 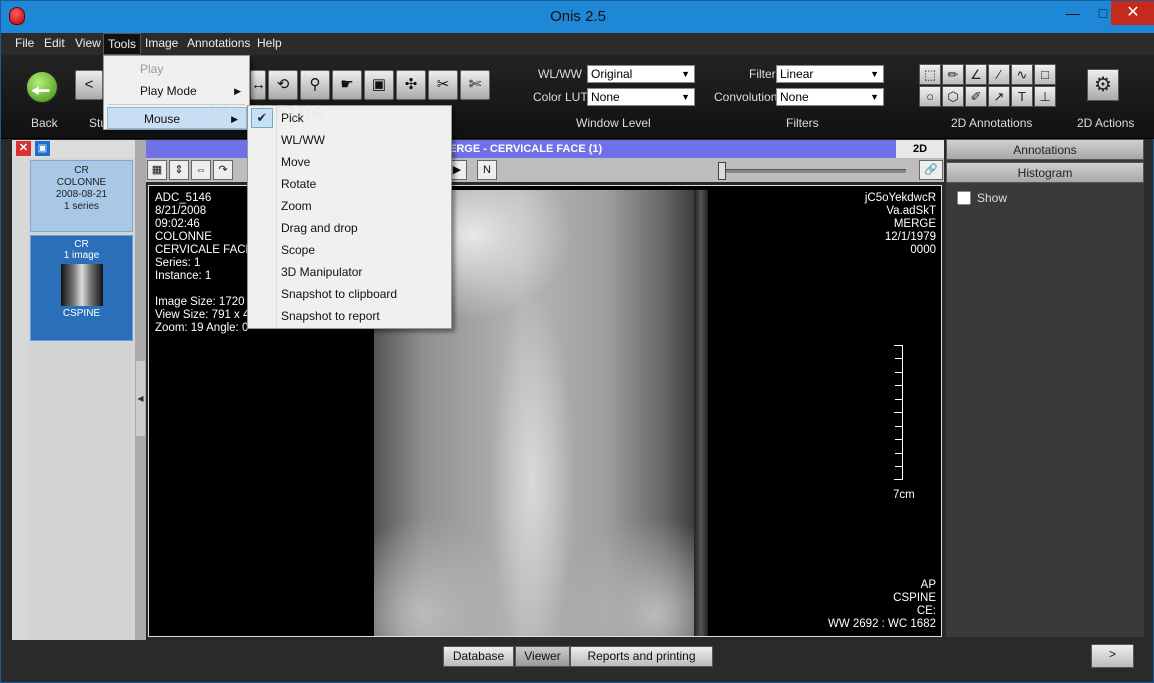 I want to click on minimize-button: —, so click(x=1073, y=13).